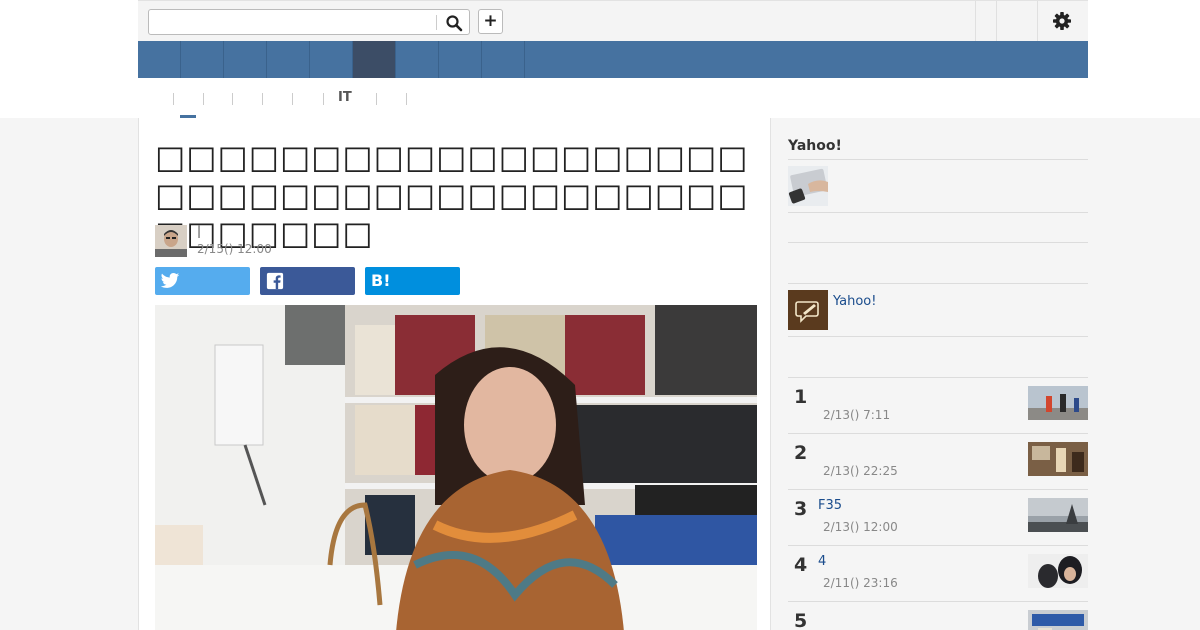 Image resolution: width=1200 pixels, height=630 pixels. What do you see at coordinates (801, 453) in the screenshot?
I see `ranking-number: 2` at bounding box center [801, 453].